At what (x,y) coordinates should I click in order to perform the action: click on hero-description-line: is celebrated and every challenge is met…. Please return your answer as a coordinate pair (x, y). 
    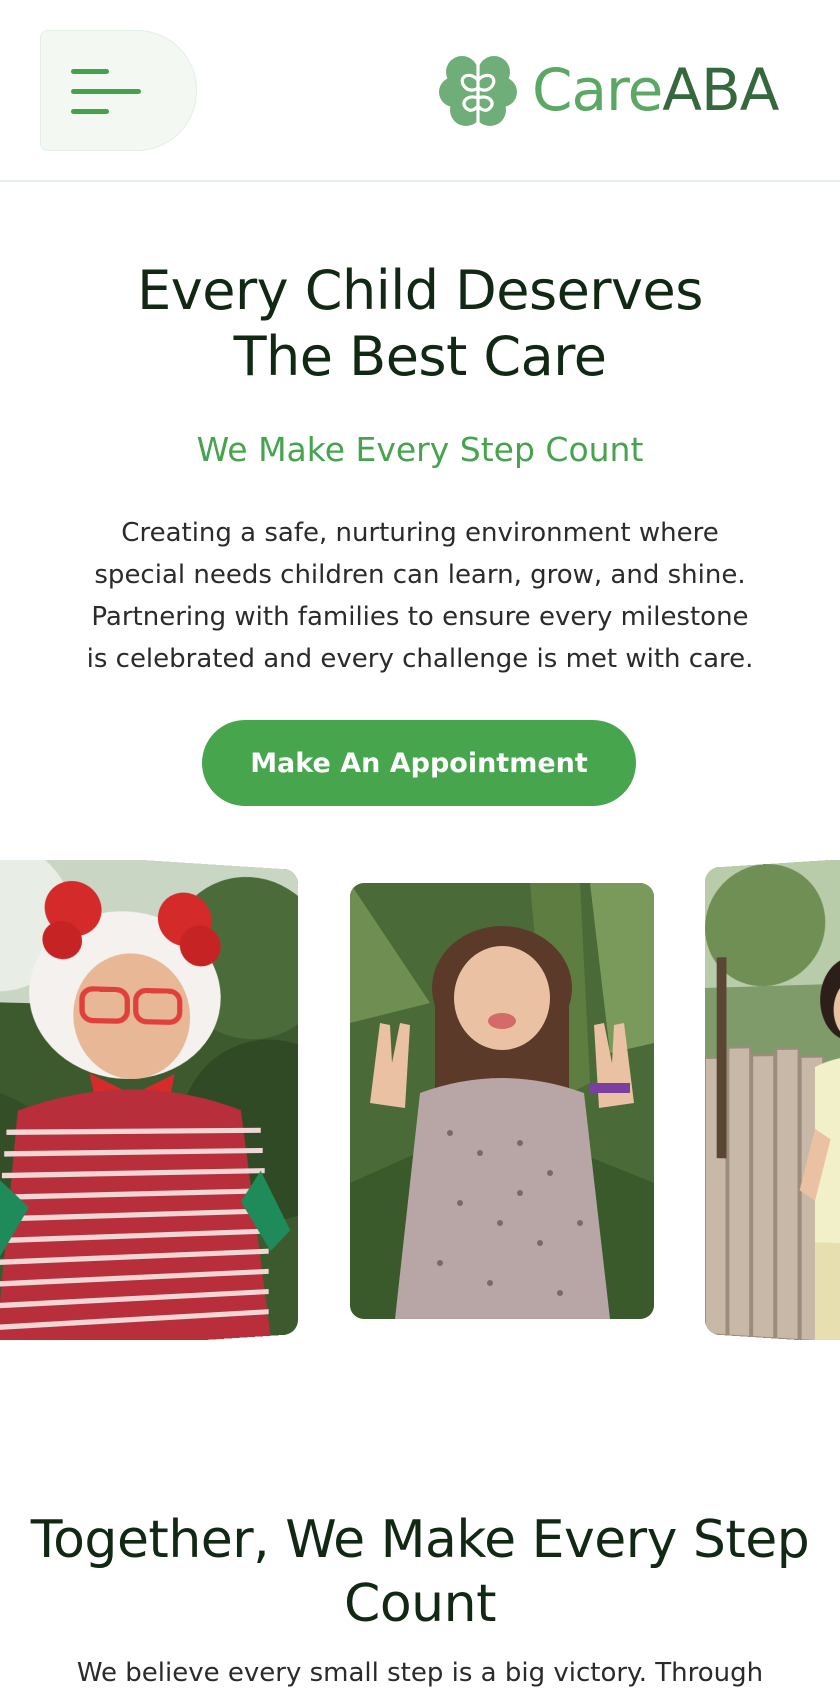
    Looking at the image, I should click on (420, 659).